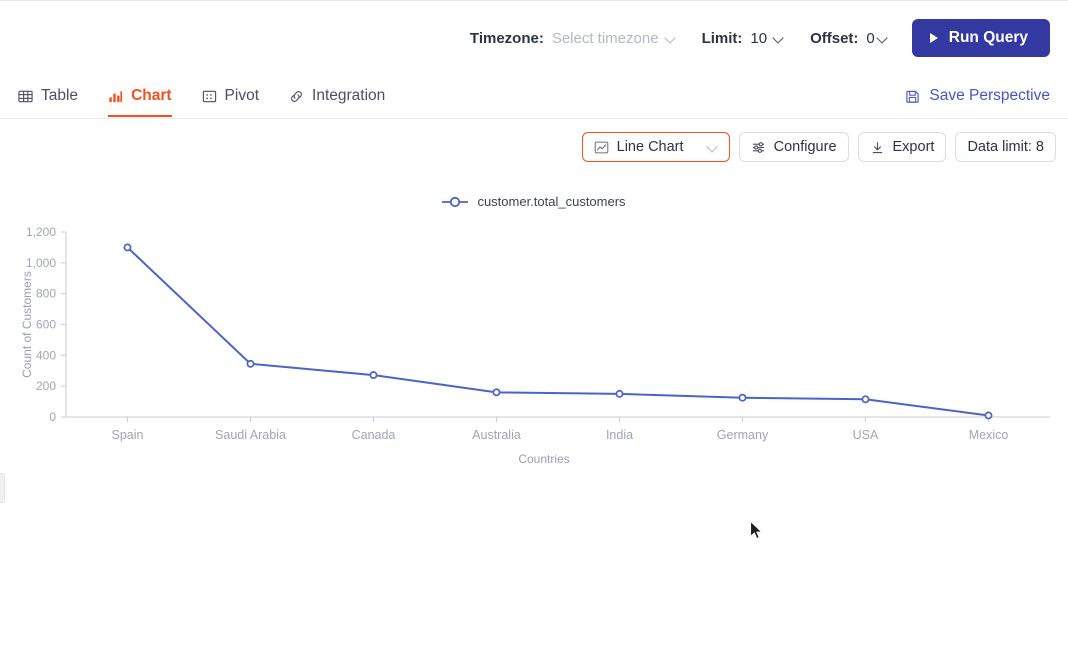 The image size is (1068, 649). What do you see at coordinates (722, 38) in the screenshot?
I see `limit-label: Limit:` at bounding box center [722, 38].